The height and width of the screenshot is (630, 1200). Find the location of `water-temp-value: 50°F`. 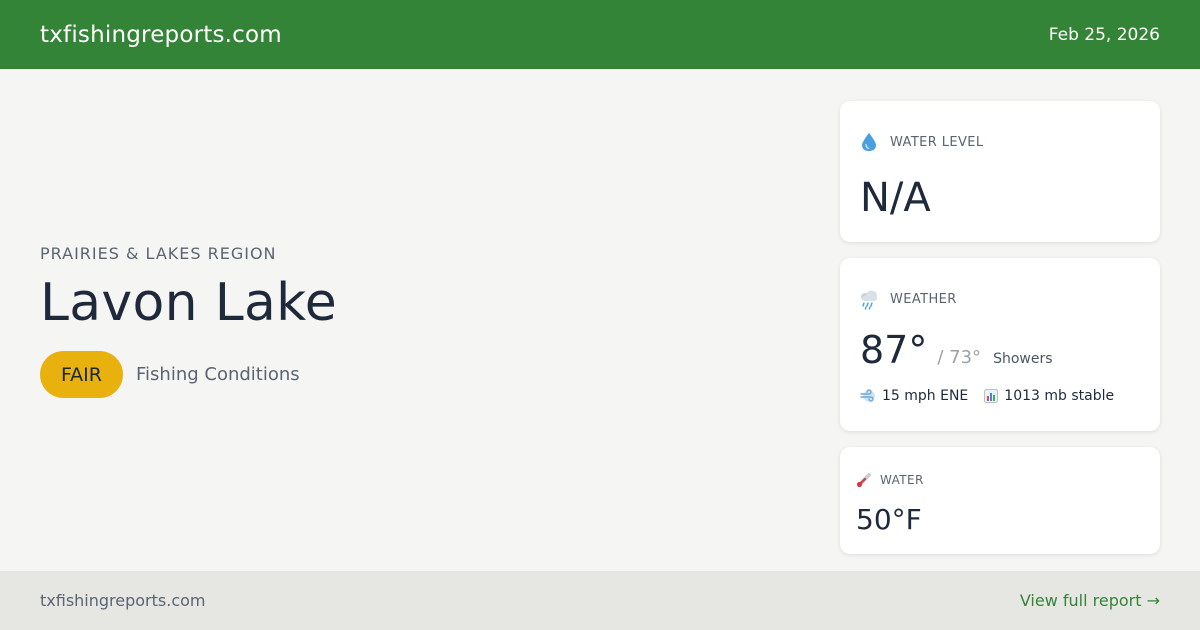

water-temp-value: 50°F is located at coordinates (889, 519).